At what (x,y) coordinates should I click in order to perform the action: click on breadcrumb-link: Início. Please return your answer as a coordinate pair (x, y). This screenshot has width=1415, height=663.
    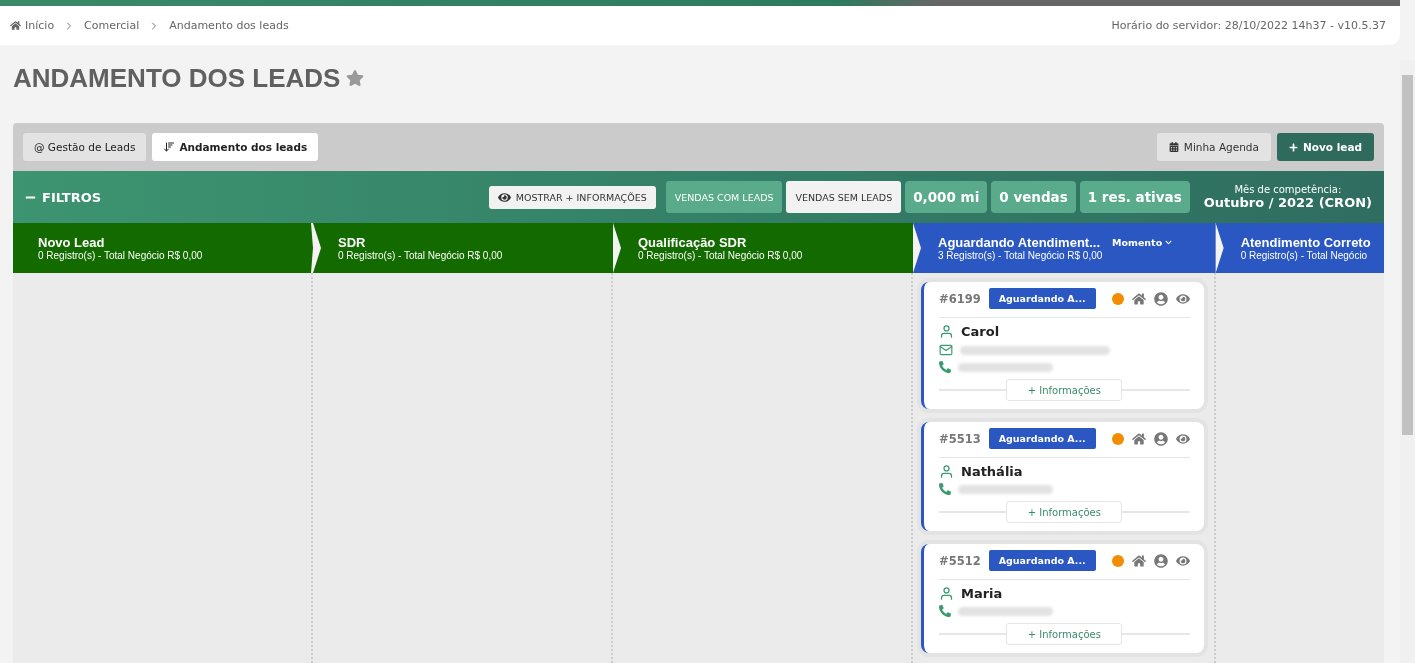
    Looking at the image, I should click on (32, 25).